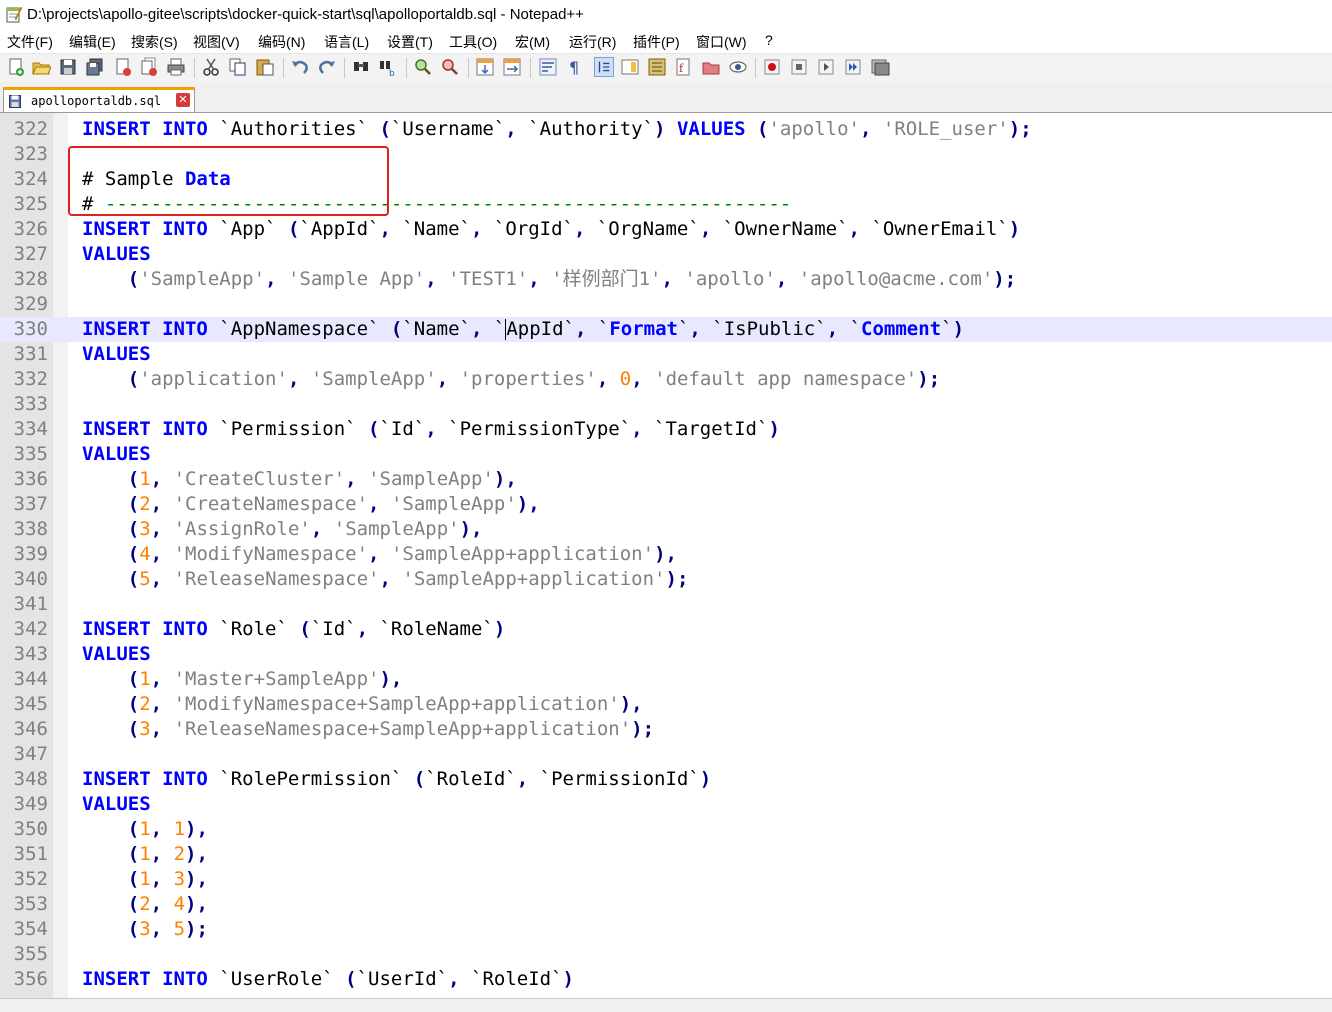  I want to click on code-line: 335 VALUES, so click(666, 454).